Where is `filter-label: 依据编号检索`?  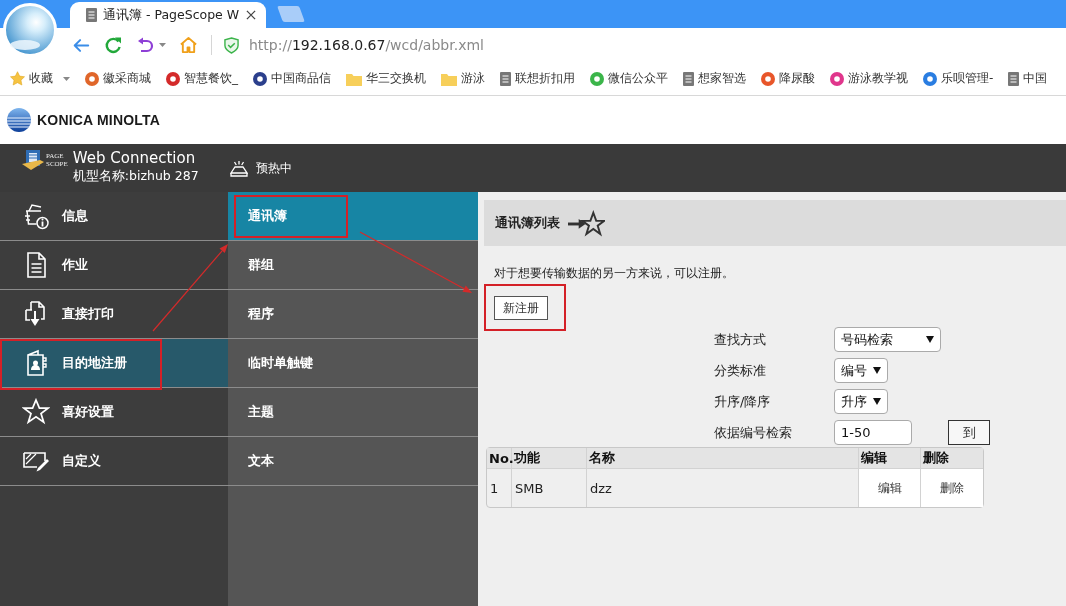
filter-label: 依据编号检索 is located at coordinates (753, 432).